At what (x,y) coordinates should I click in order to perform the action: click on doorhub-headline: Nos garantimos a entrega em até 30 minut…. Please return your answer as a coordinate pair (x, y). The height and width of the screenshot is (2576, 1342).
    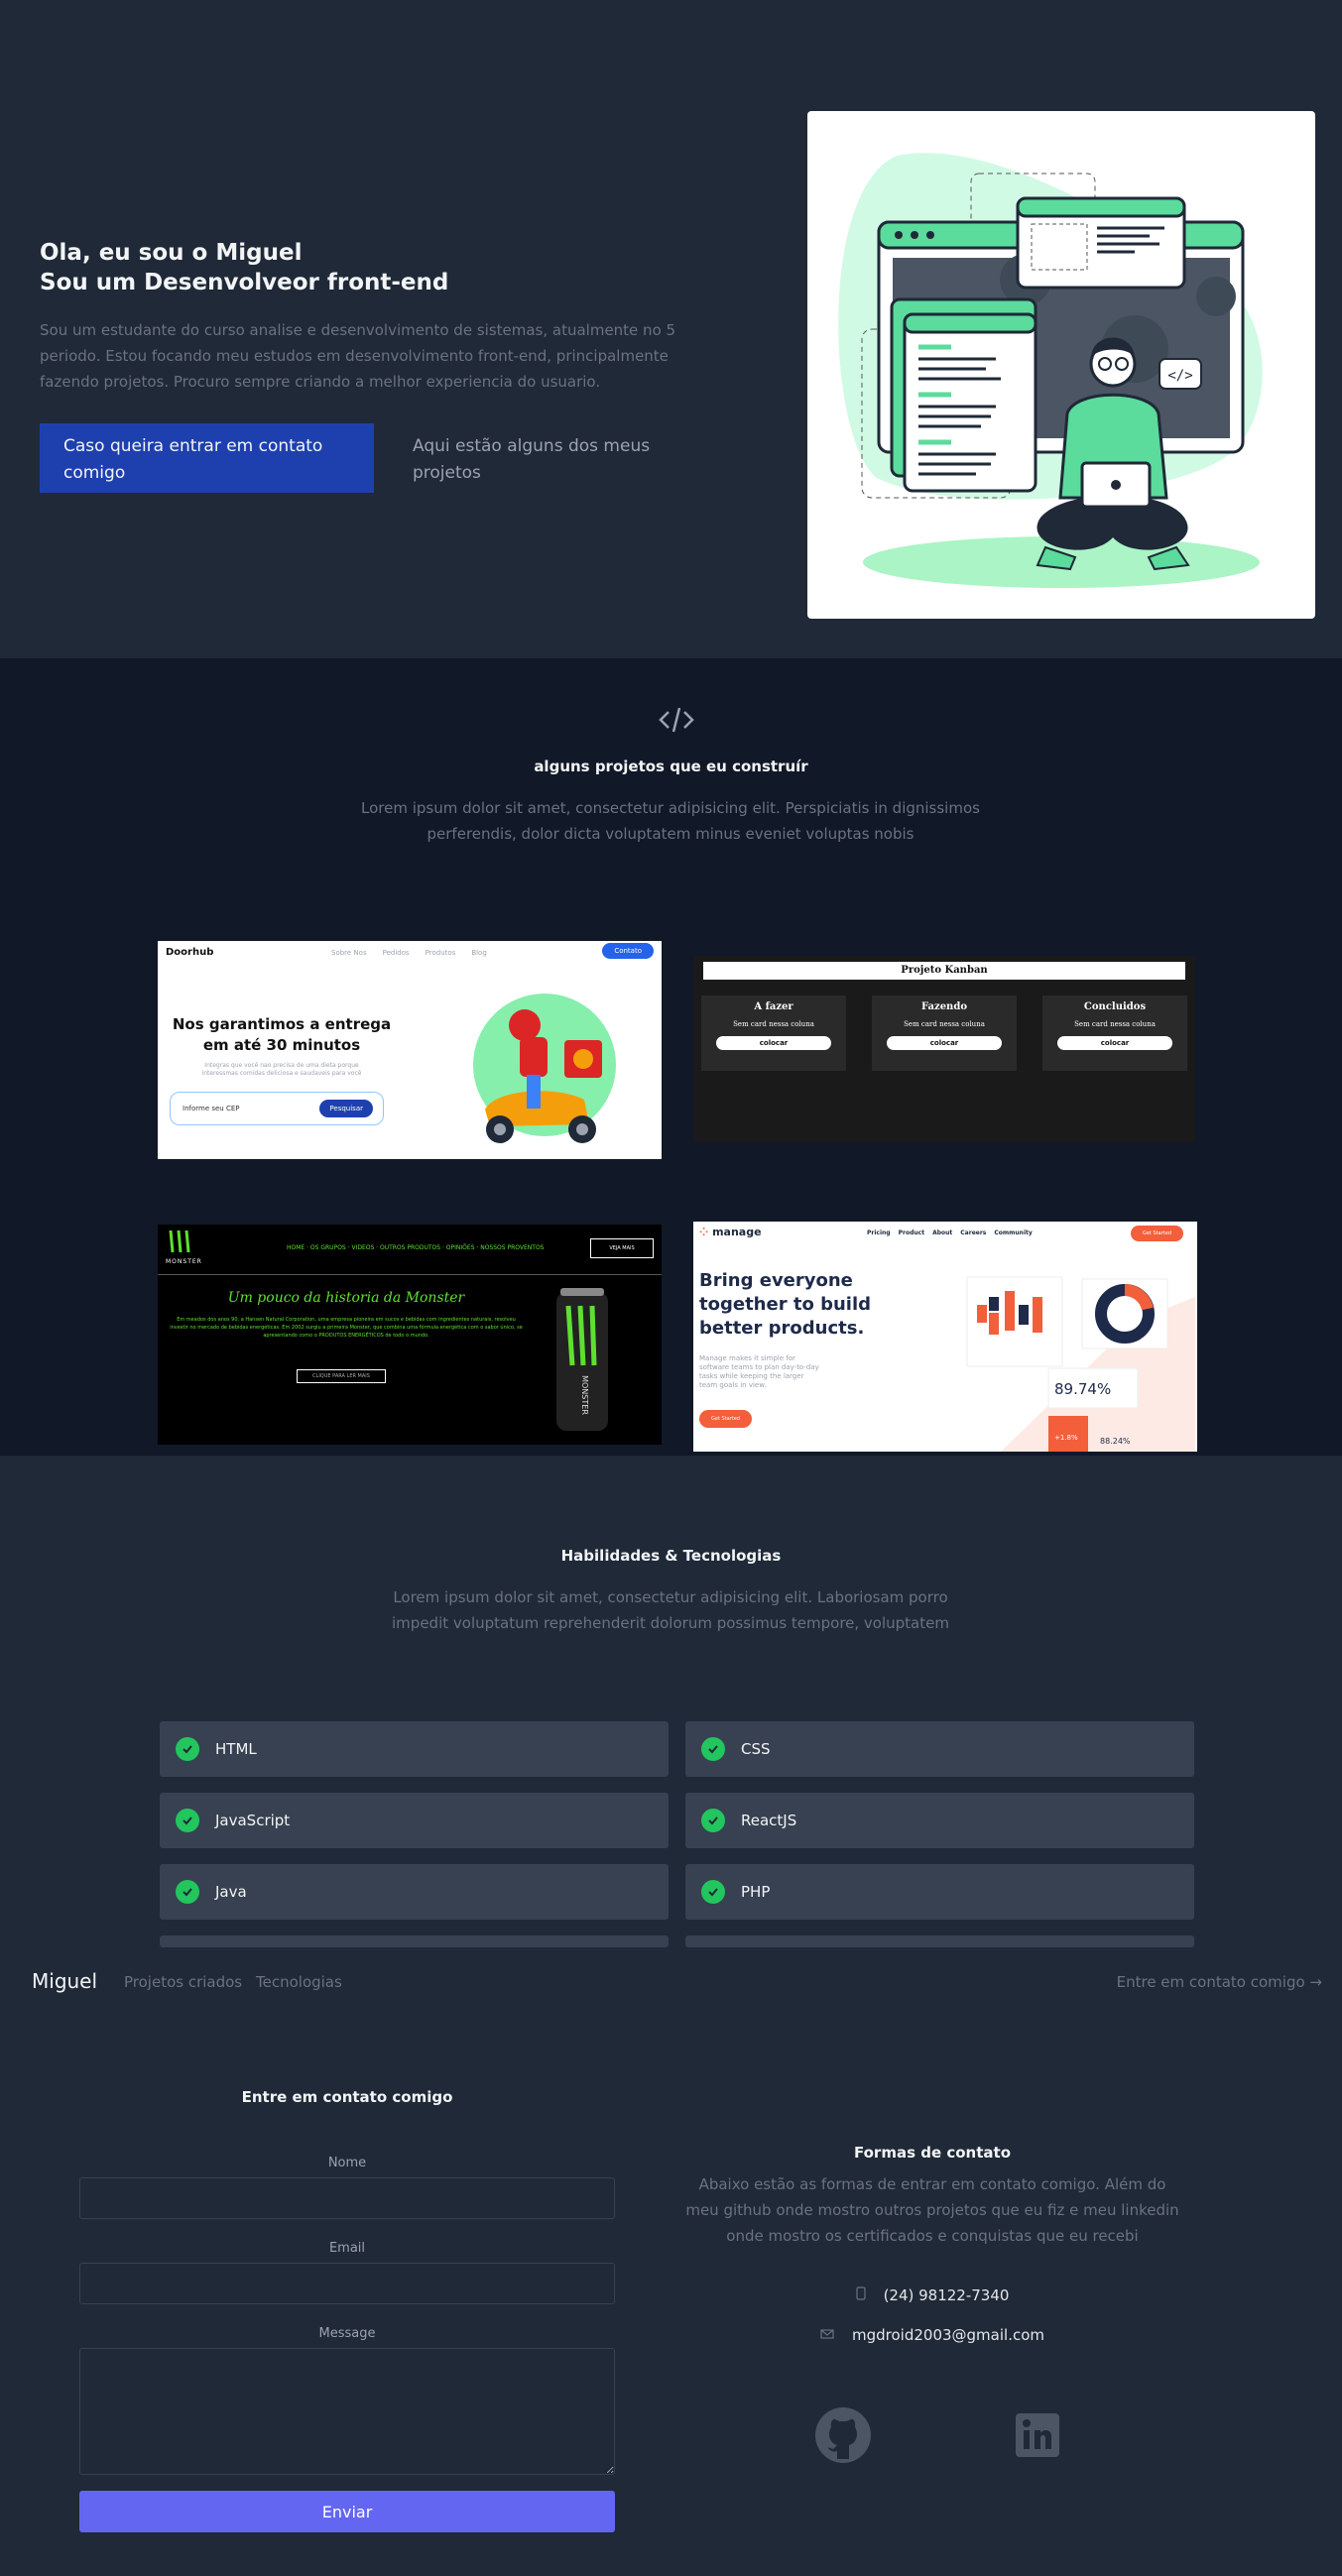
    Looking at the image, I should click on (282, 1035).